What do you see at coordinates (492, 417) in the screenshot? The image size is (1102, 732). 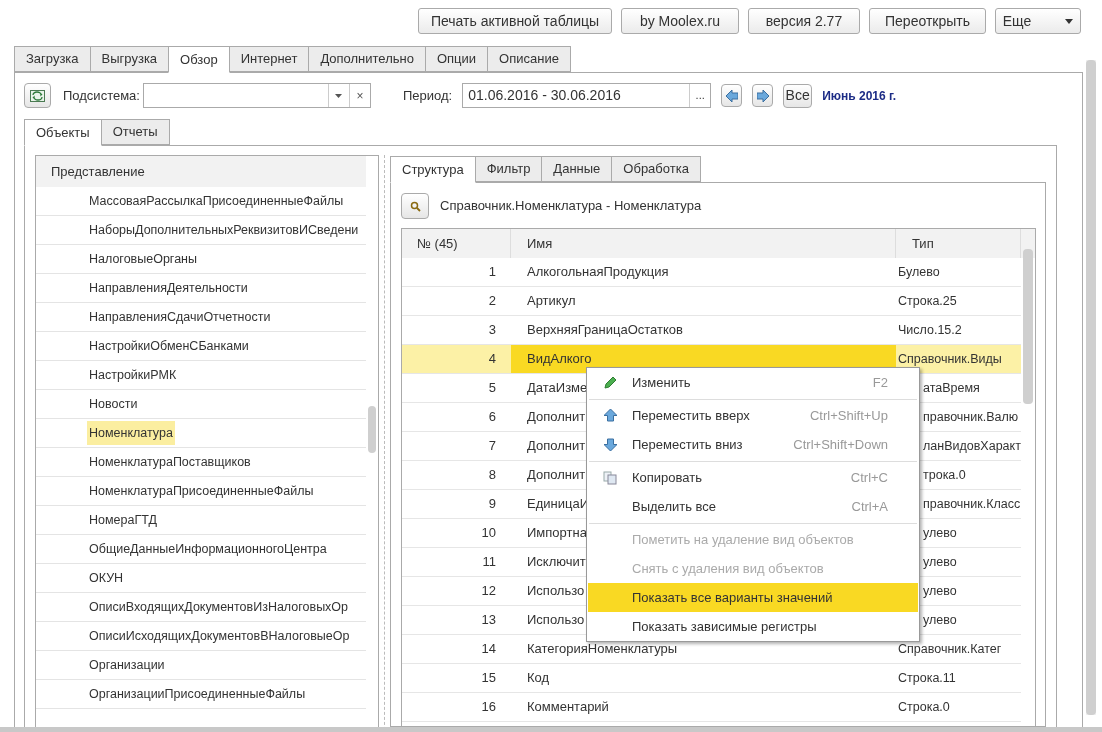 I see `table-cell-text: 6` at bounding box center [492, 417].